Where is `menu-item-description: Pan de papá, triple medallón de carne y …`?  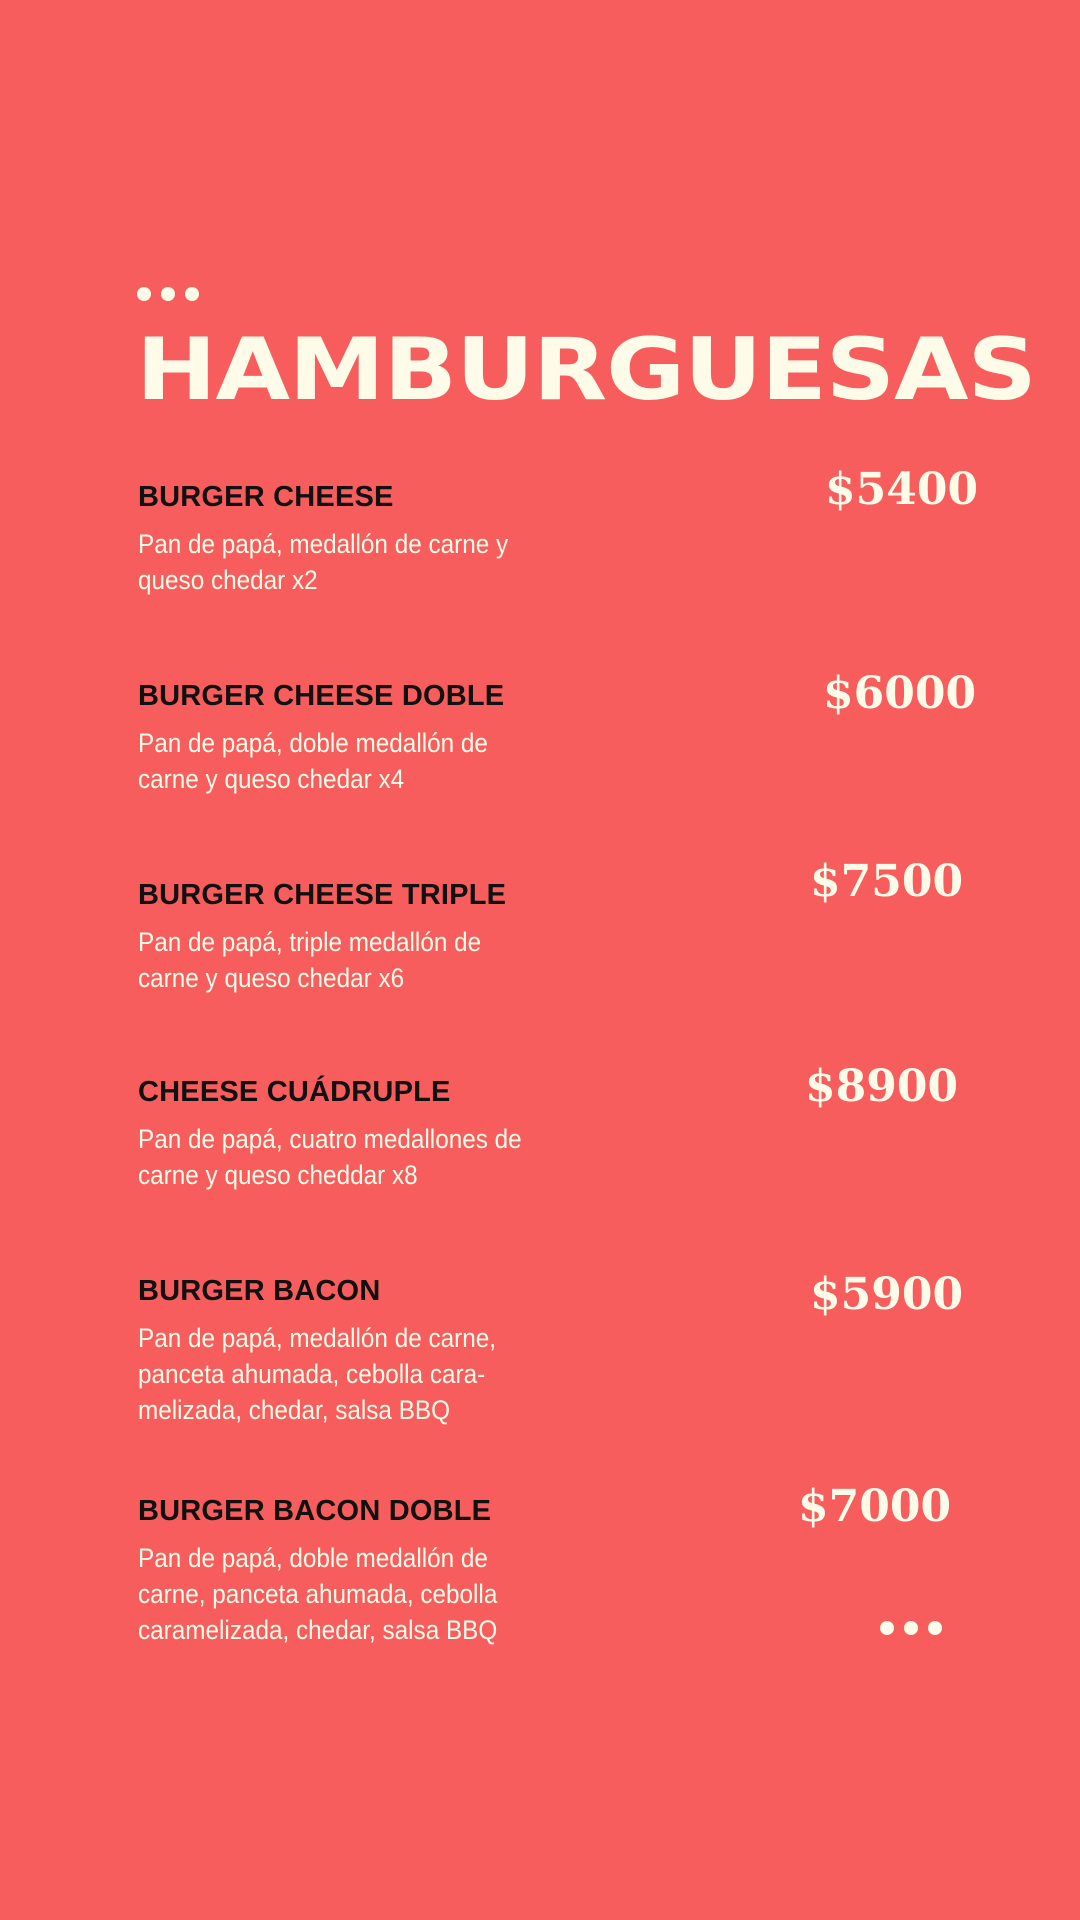
menu-item-description: Pan de papá, triple medallón de carne y … is located at coordinates (310, 960).